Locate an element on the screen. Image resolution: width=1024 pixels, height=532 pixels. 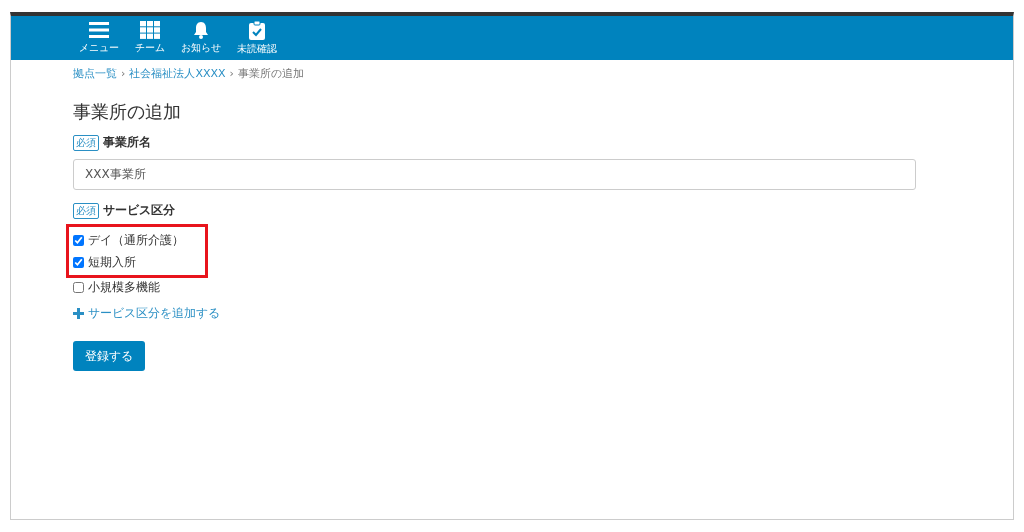
submit-button: 登録する is located at coordinates (109, 356).